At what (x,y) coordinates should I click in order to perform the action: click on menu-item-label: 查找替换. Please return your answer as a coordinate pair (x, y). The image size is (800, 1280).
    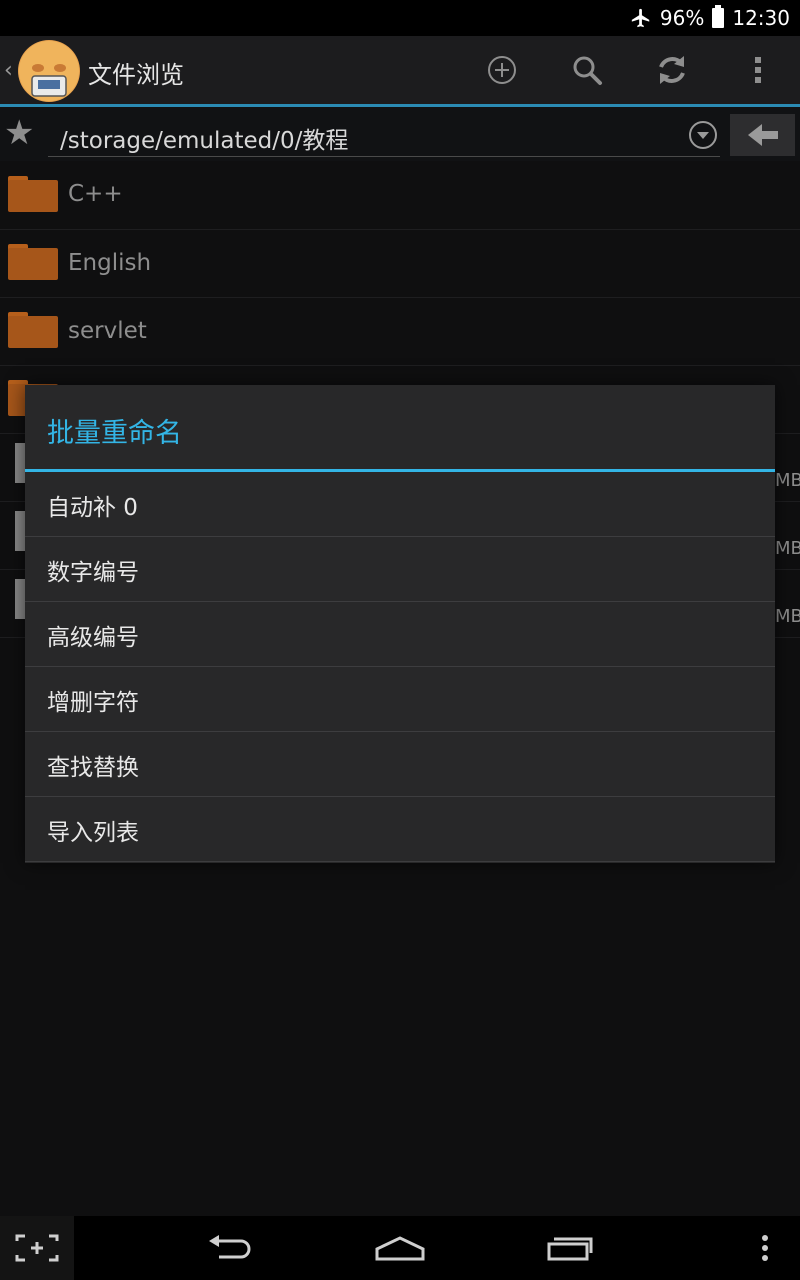
    Looking at the image, I should click on (93, 768).